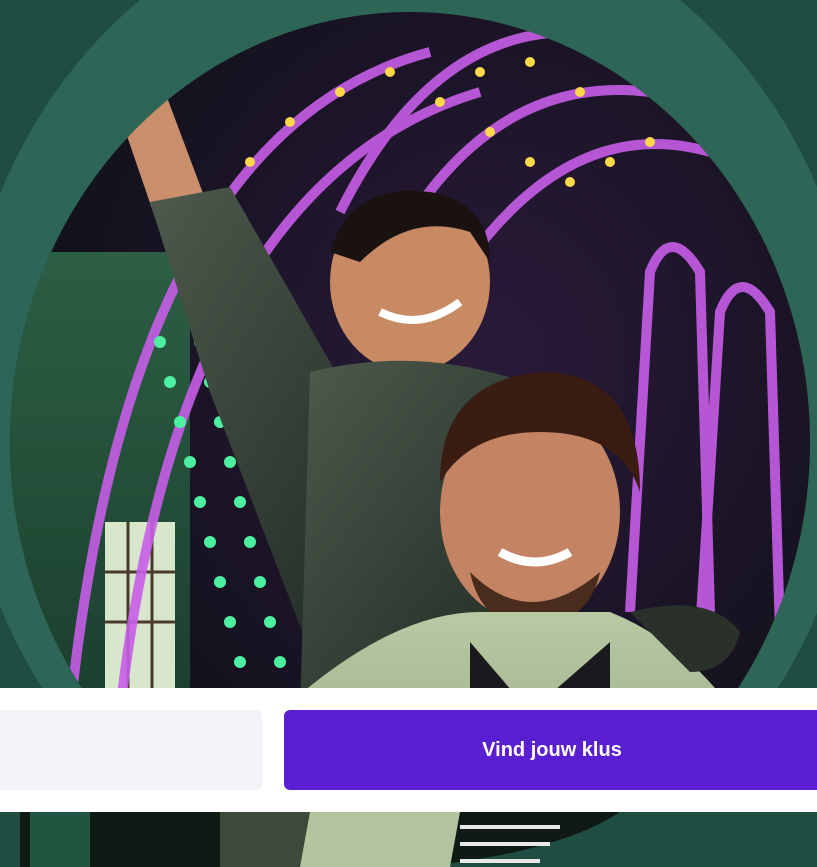 This screenshot has width=817, height=867. I want to click on job-search-input, so click(131, 750).